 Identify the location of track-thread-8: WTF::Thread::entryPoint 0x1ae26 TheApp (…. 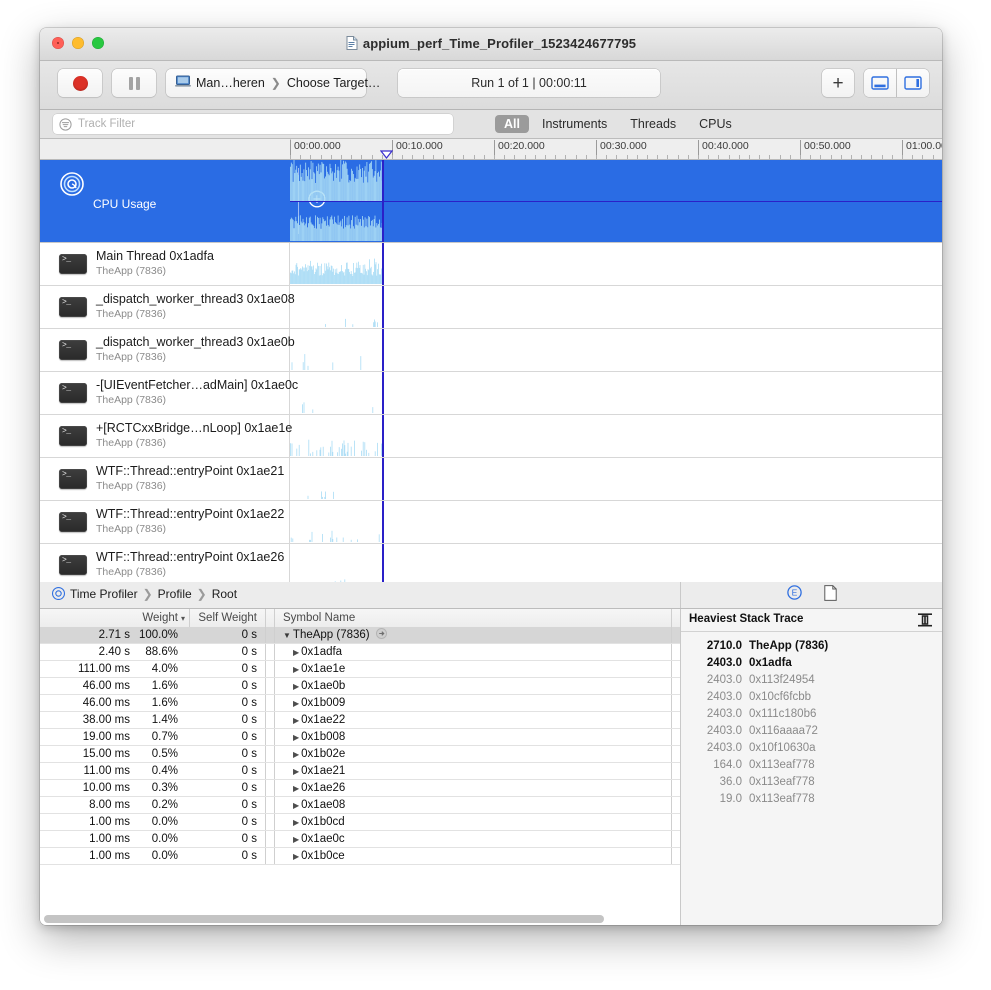
(491, 563).